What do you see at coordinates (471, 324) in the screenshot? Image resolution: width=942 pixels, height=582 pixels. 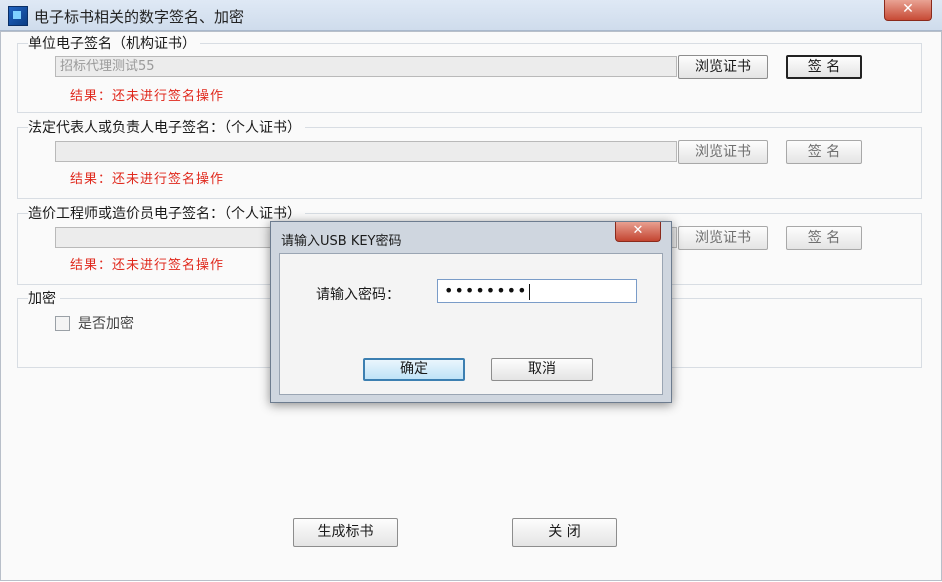 I see `dialog-body: 请输入密码： •••••••• 确定 取消` at bounding box center [471, 324].